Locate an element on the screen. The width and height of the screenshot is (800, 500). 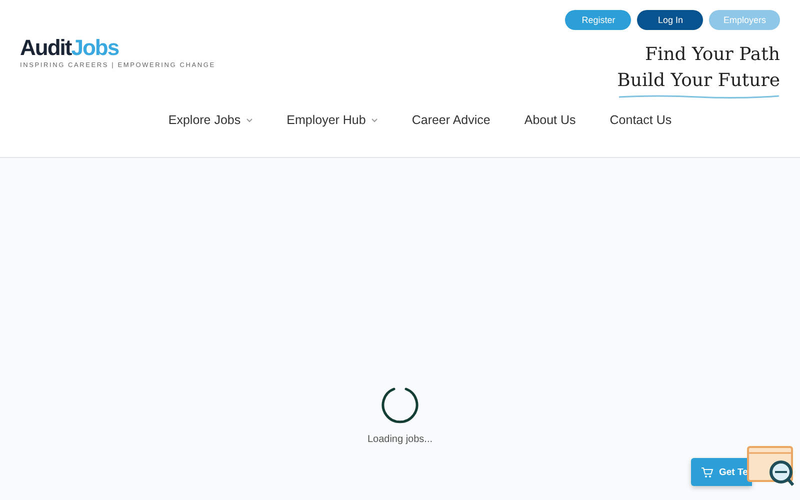
nav-link: Contact Us is located at coordinates (641, 120).